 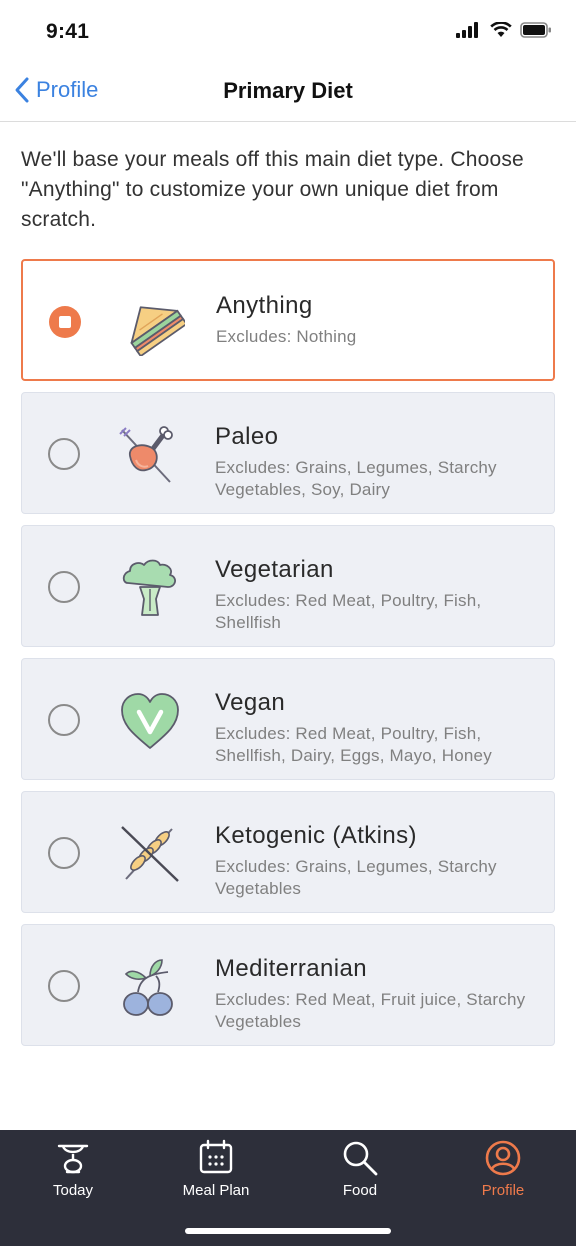 What do you see at coordinates (291, 968) in the screenshot?
I see `diet-name: Mediterranian` at bounding box center [291, 968].